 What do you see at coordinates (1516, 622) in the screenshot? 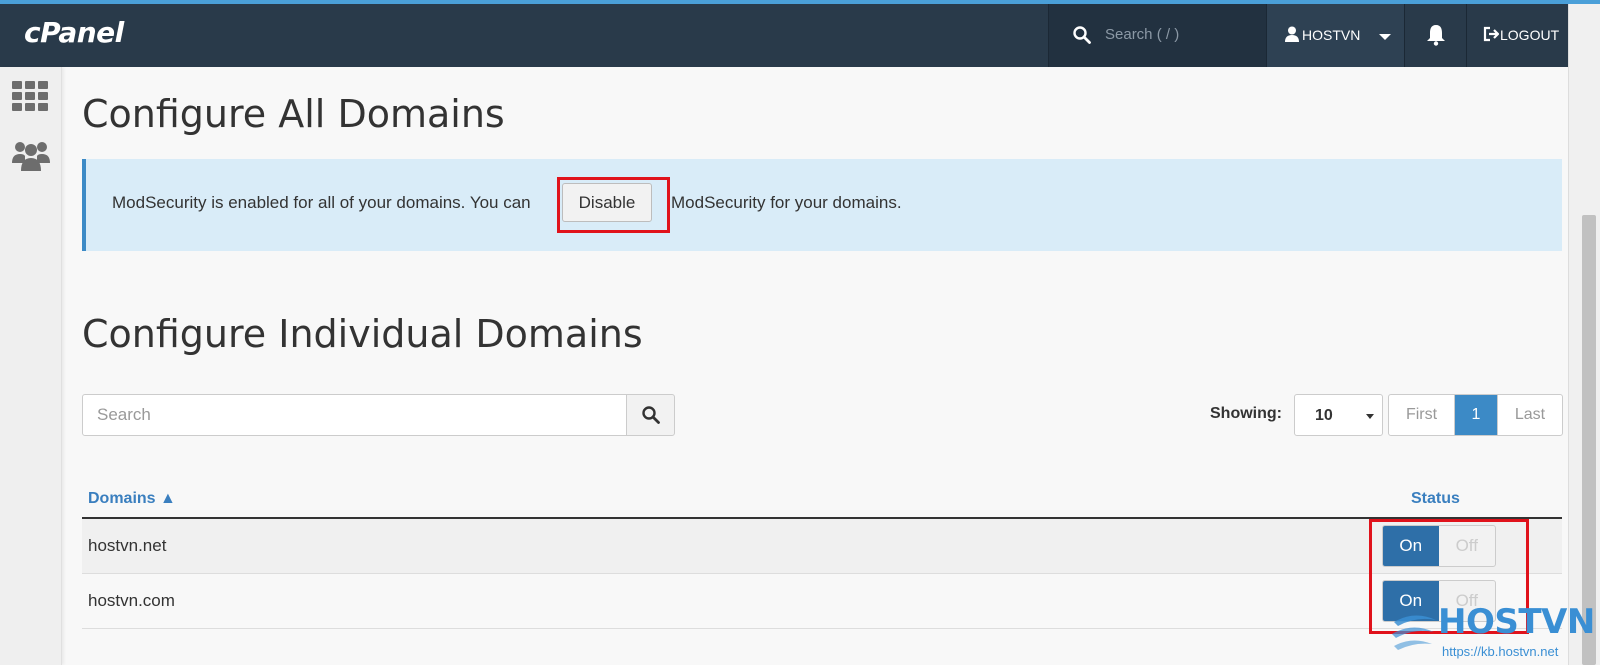
I see `watermark-brand: HOSTVN` at bounding box center [1516, 622].